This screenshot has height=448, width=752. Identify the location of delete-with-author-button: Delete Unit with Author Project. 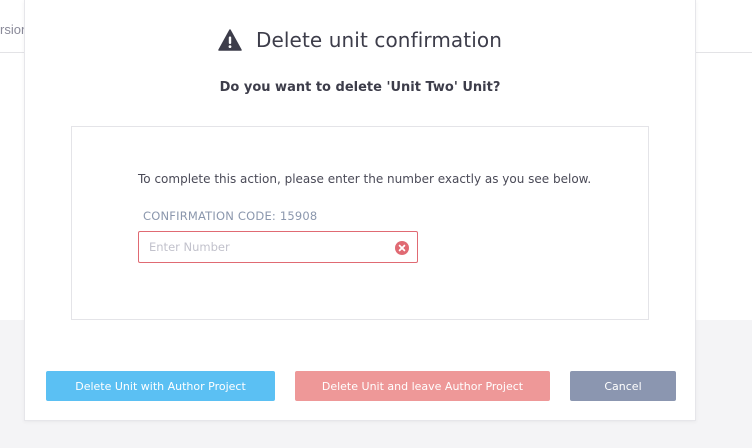
(160, 386).